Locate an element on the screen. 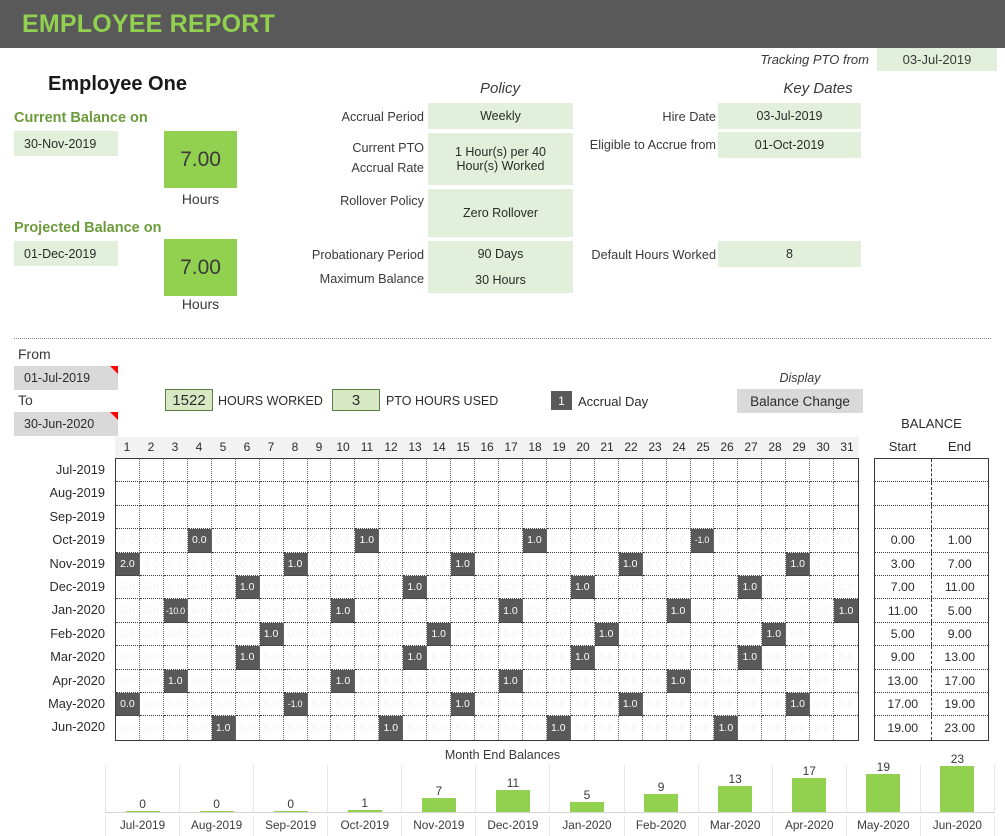  calendar-cell: -10.0 is located at coordinates (175, 611).